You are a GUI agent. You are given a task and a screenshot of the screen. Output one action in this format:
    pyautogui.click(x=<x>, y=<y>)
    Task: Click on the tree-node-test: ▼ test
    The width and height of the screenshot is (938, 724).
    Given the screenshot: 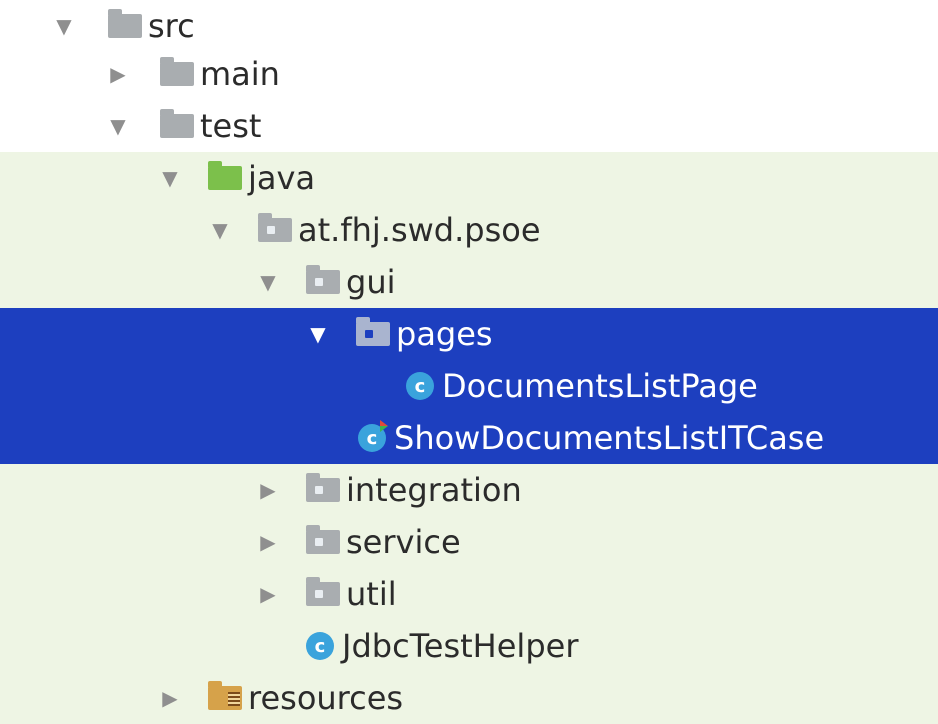 What is the action you would take?
    pyautogui.click(x=469, y=126)
    